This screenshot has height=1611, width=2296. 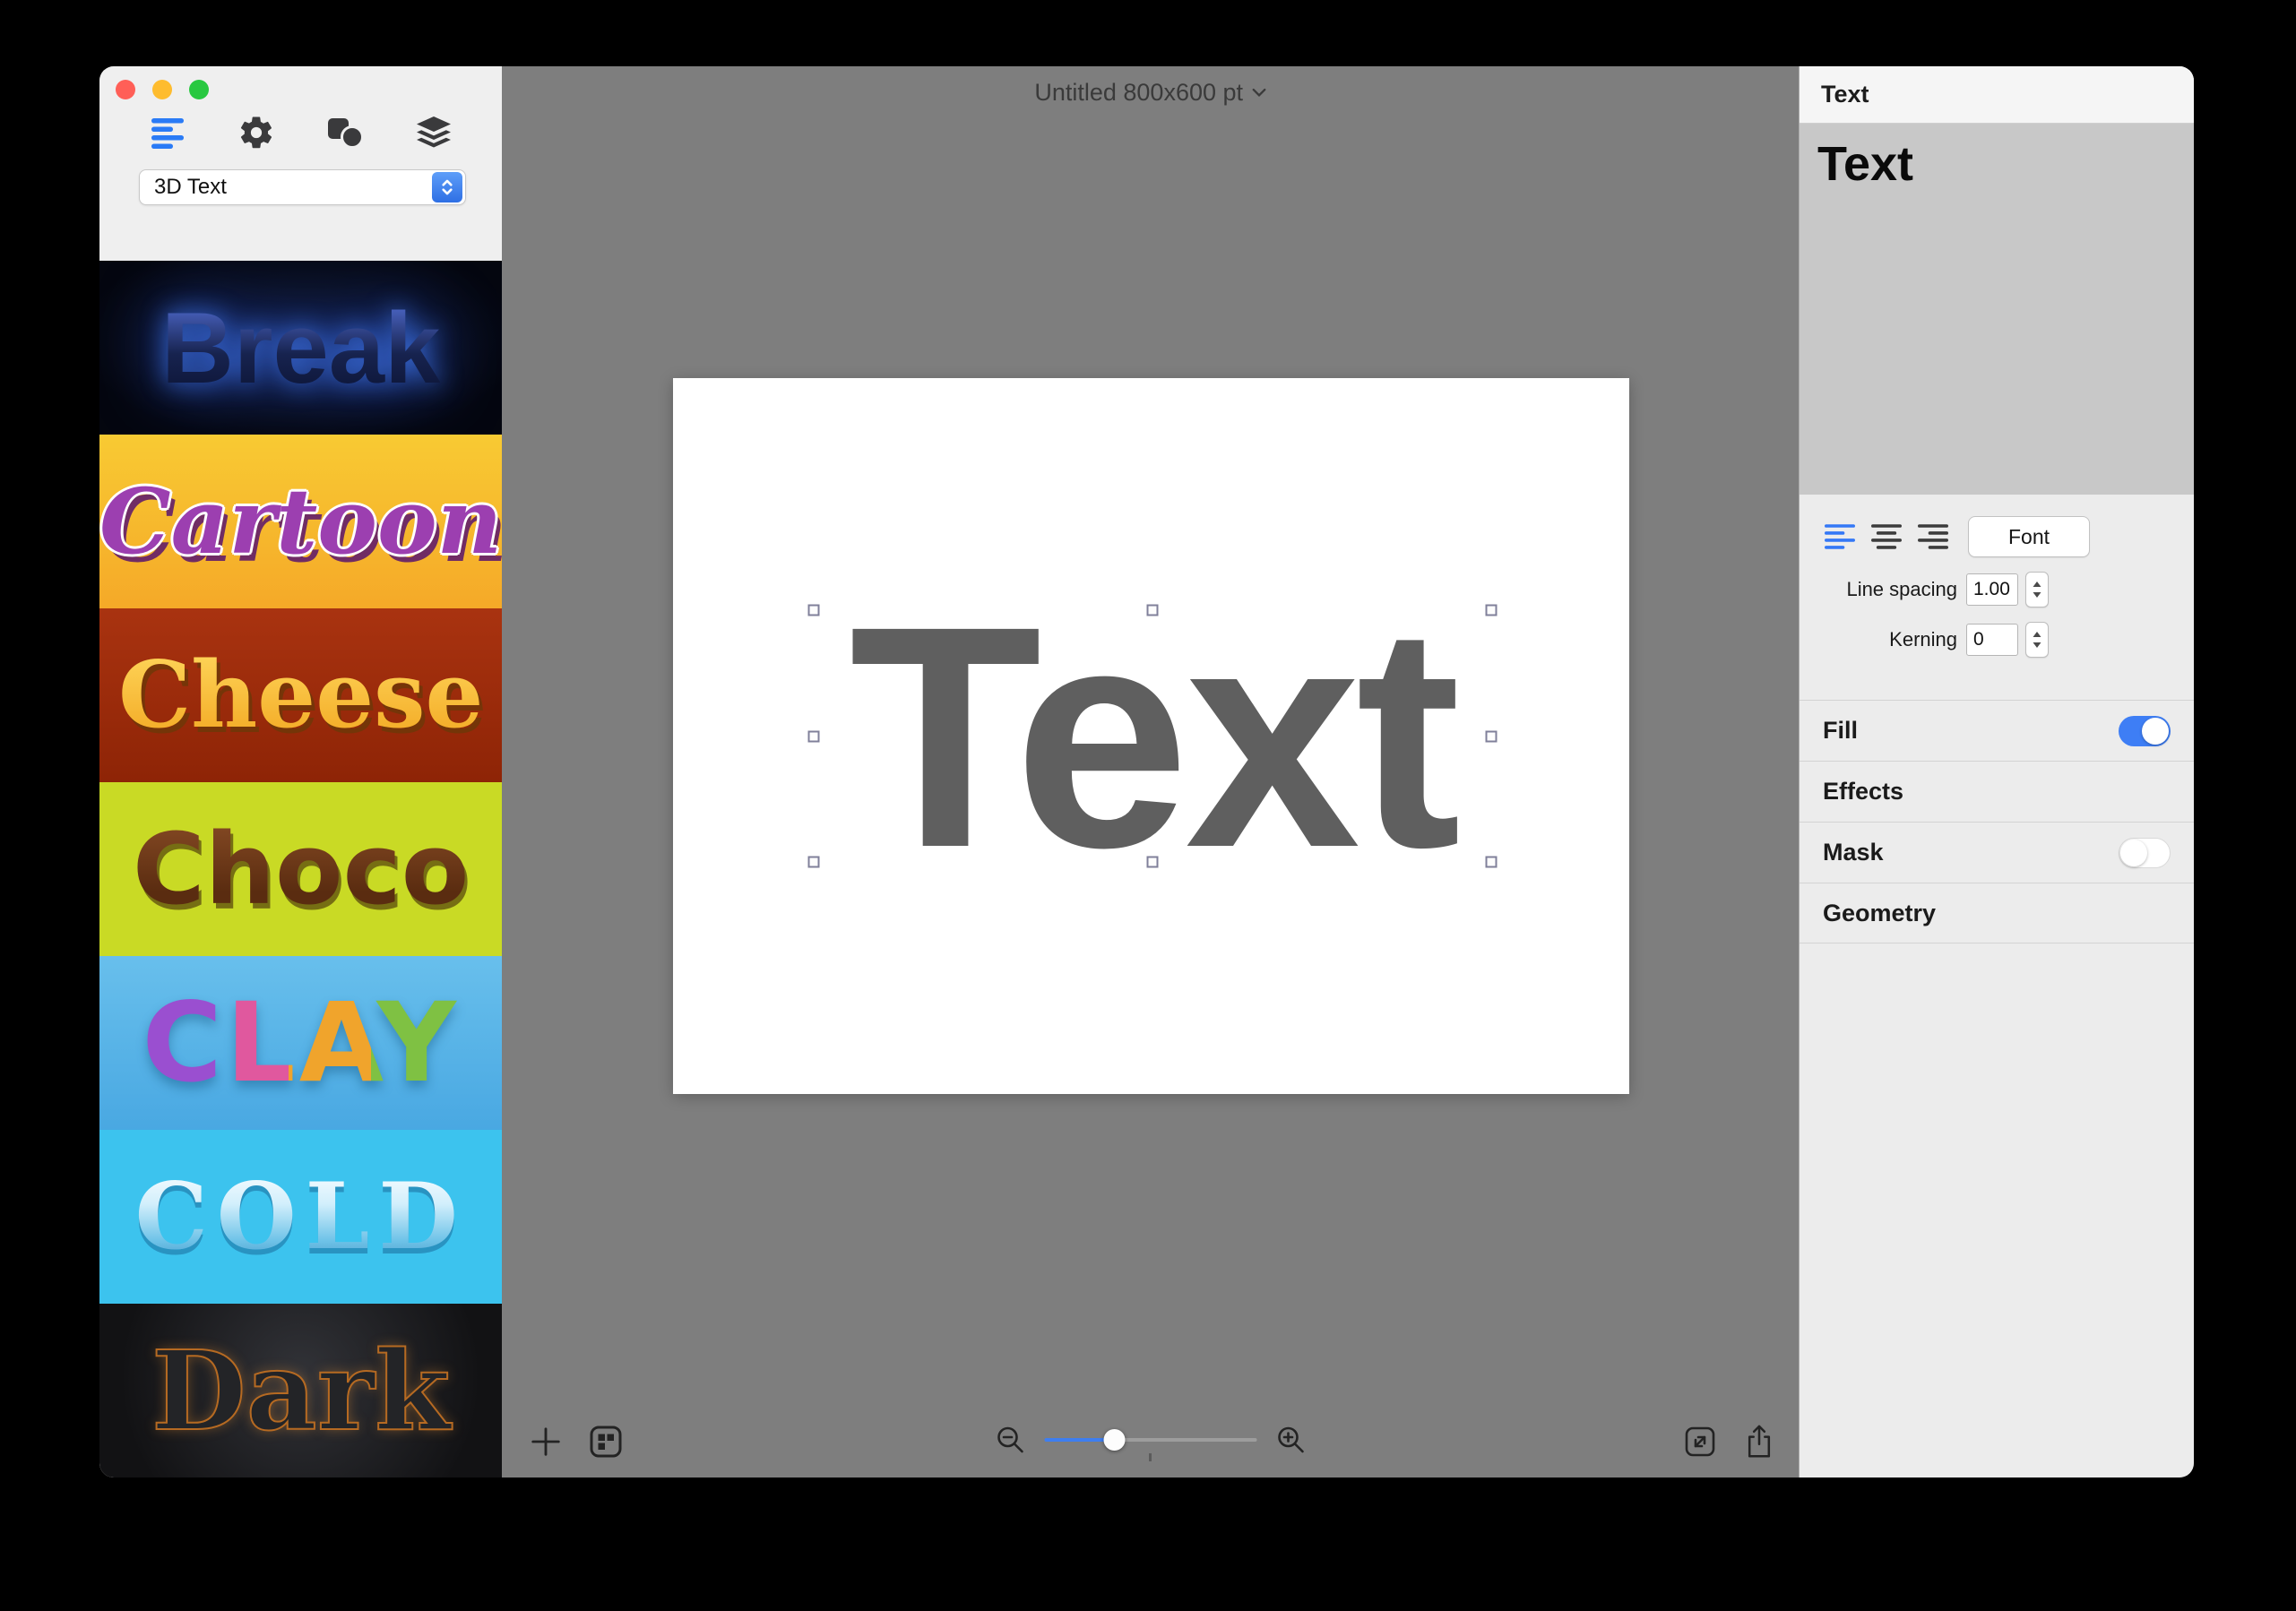 I want to click on fill-toggle, so click(x=2145, y=731).